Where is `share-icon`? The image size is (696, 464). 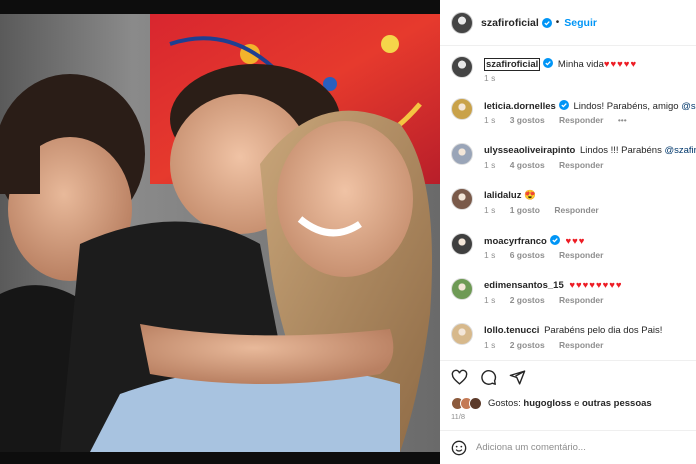
share-icon is located at coordinates (517, 377).